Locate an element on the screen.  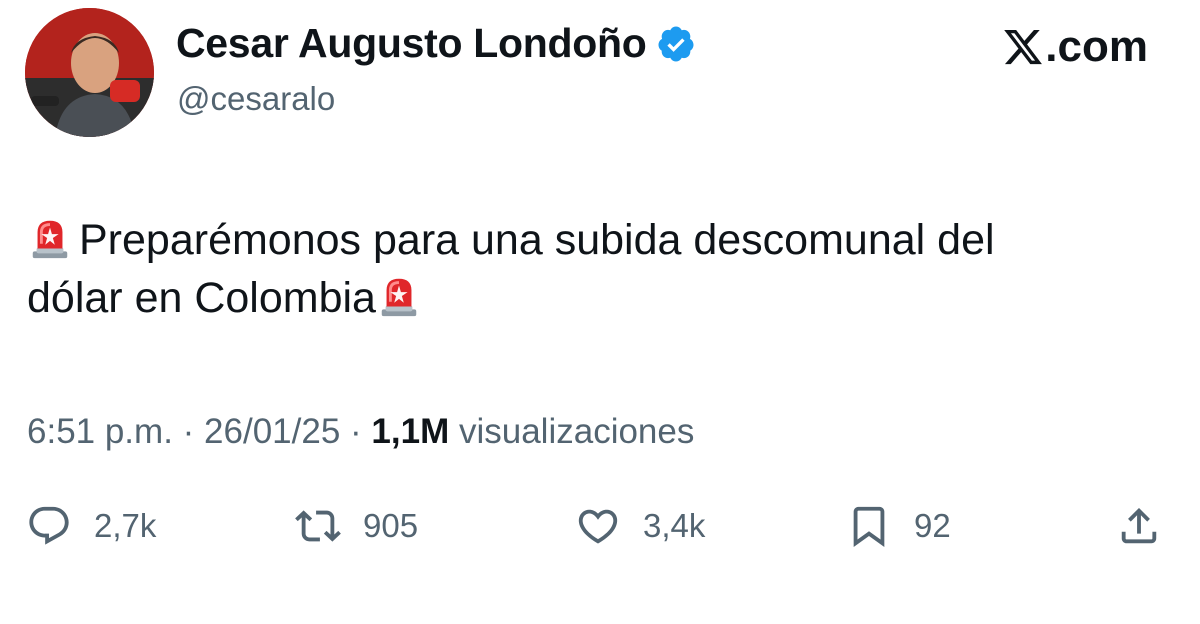
author-name: Cesar Augusto Londoño is located at coordinates (411, 43).